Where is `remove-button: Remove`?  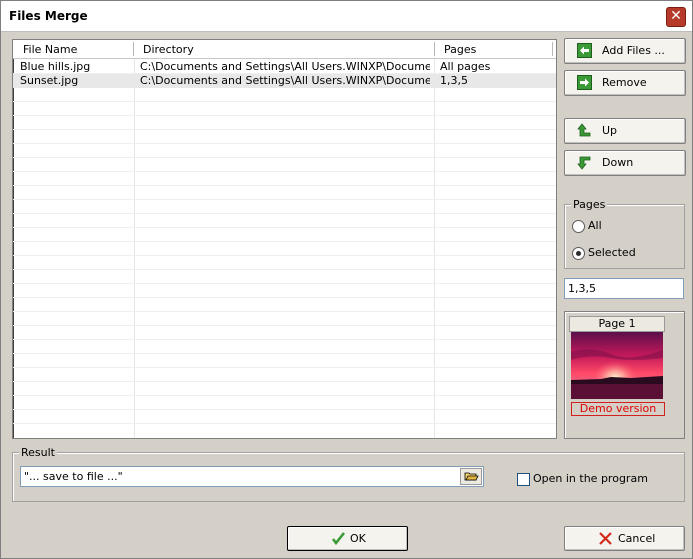 remove-button: Remove is located at coordinates (625, 83).